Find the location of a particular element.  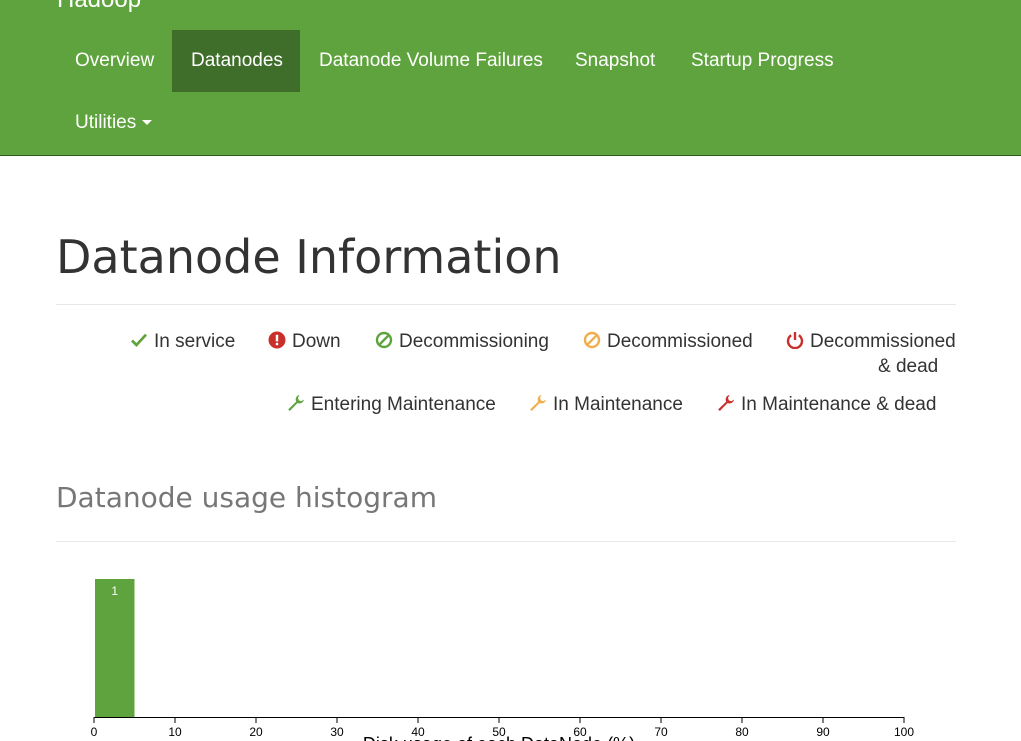

x-axis-tick-label: 30 is located at coordinates (337, 732).